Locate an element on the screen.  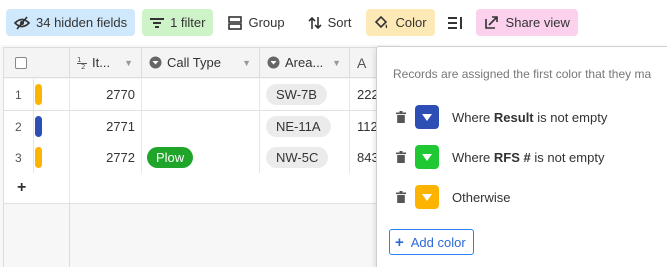
call-type-tag: Plow is located at coordinates (170, 157).